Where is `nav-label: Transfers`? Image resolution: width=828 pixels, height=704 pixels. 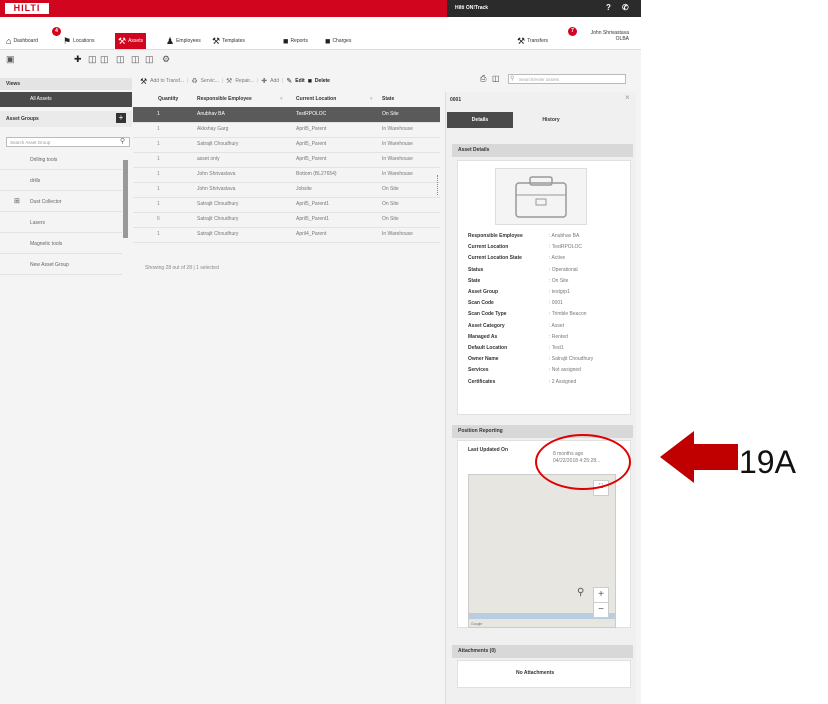 nav-label: Transfers is located at coordinates (538, 41).